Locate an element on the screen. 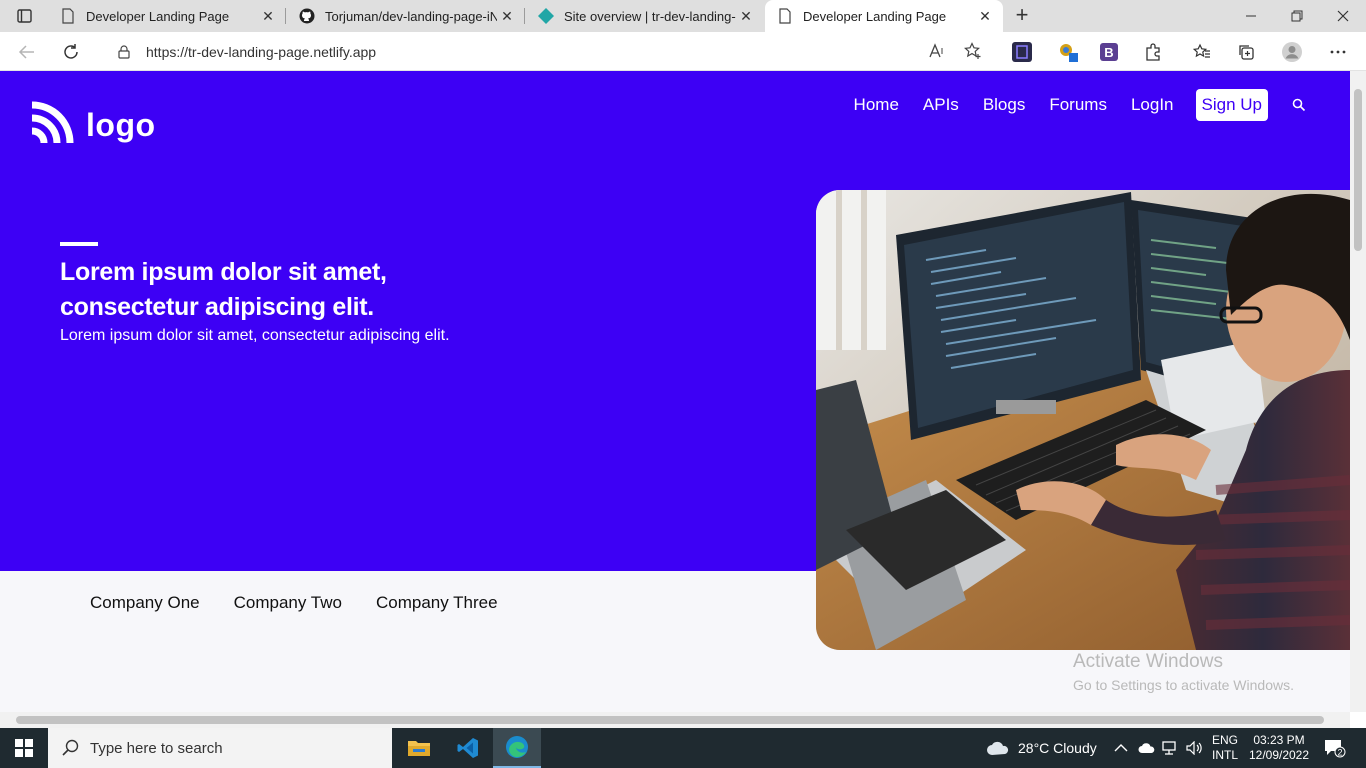 The image size is (1366, 768). refresh-icon is located at coordinates (71, 52).